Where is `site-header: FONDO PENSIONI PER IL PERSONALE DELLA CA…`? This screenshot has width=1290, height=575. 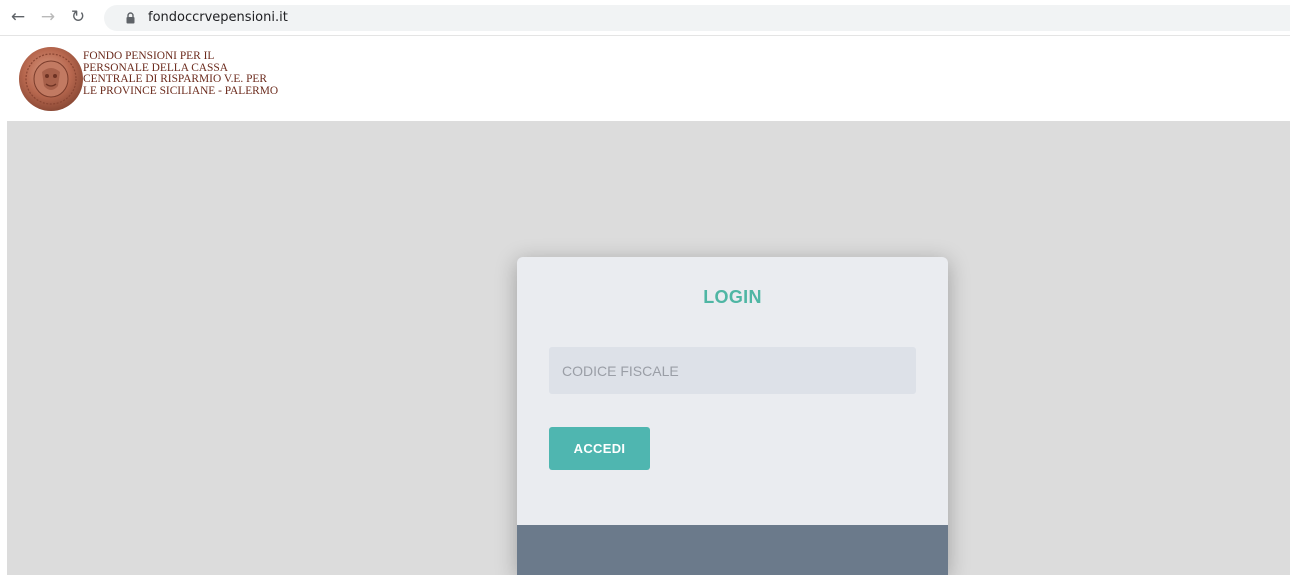
site-header: FONDO PENSIONI PER IL PERSONALE DELLA CA… is located at coordinates (645, 79).